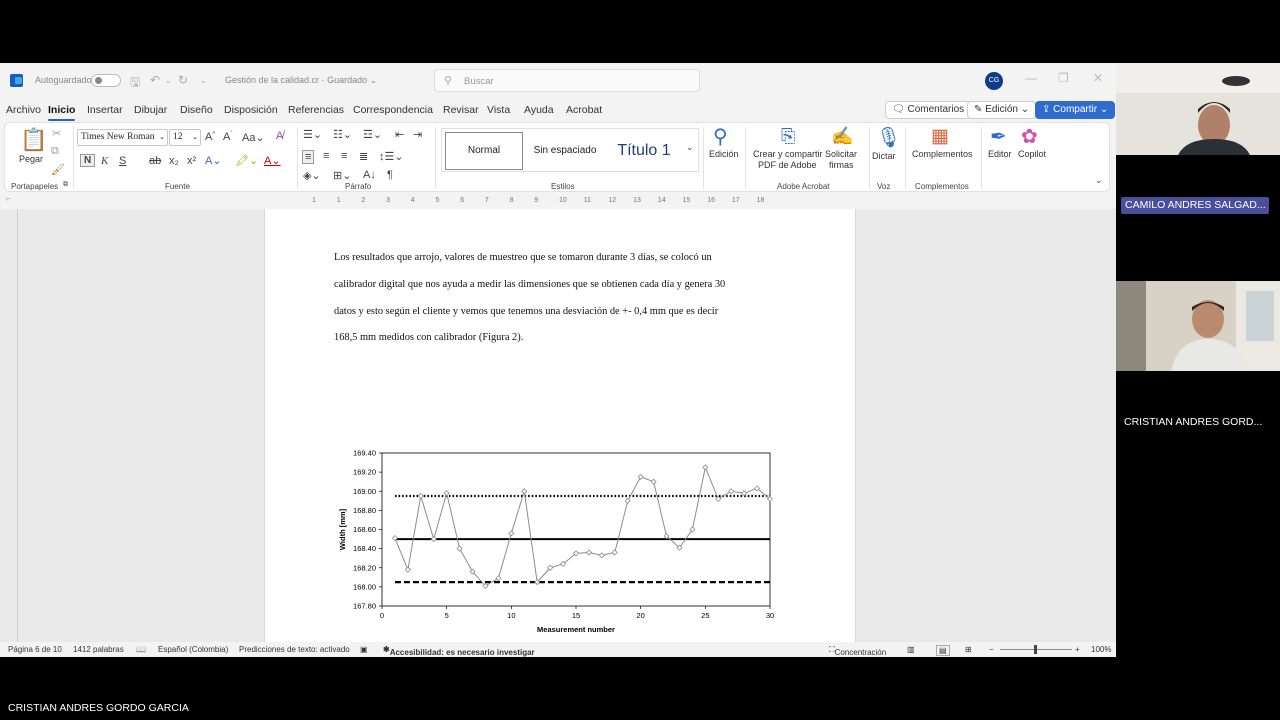  What do you see at coordinates (1077, 649) in the screenshot?
I see `zoom-in-icon: +` at bounding box center [1077, 649].